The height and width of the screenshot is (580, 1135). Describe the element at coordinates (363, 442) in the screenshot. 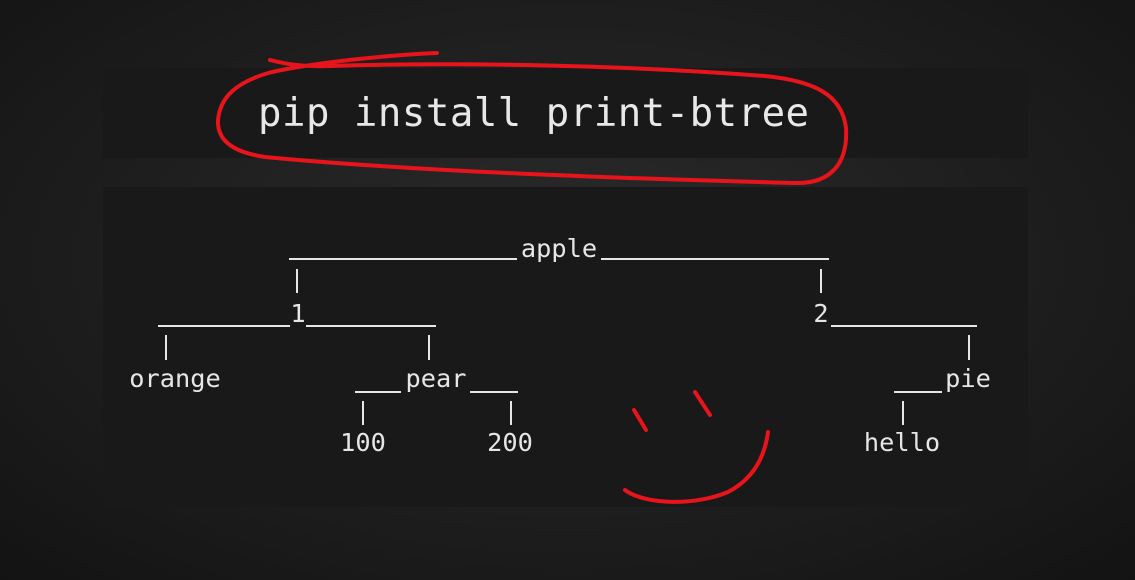

I see `tree-node-100: 100` at that location.